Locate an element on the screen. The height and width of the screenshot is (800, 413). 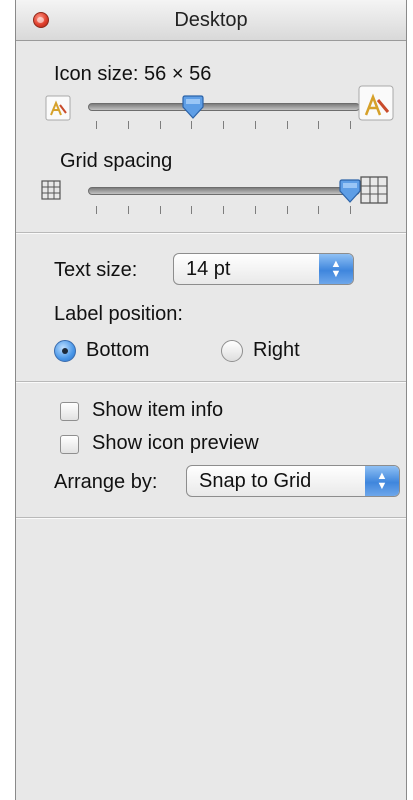
show-item-info-checkbox is located at coordinates (69, 411).